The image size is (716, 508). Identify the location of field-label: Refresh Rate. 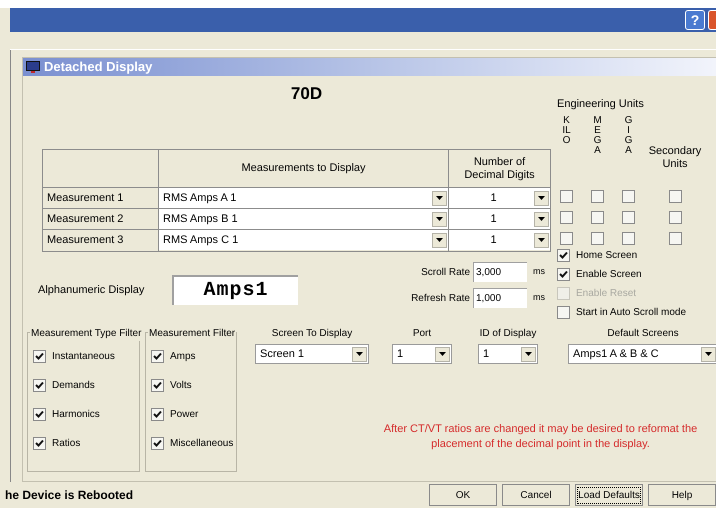
(440, 299).